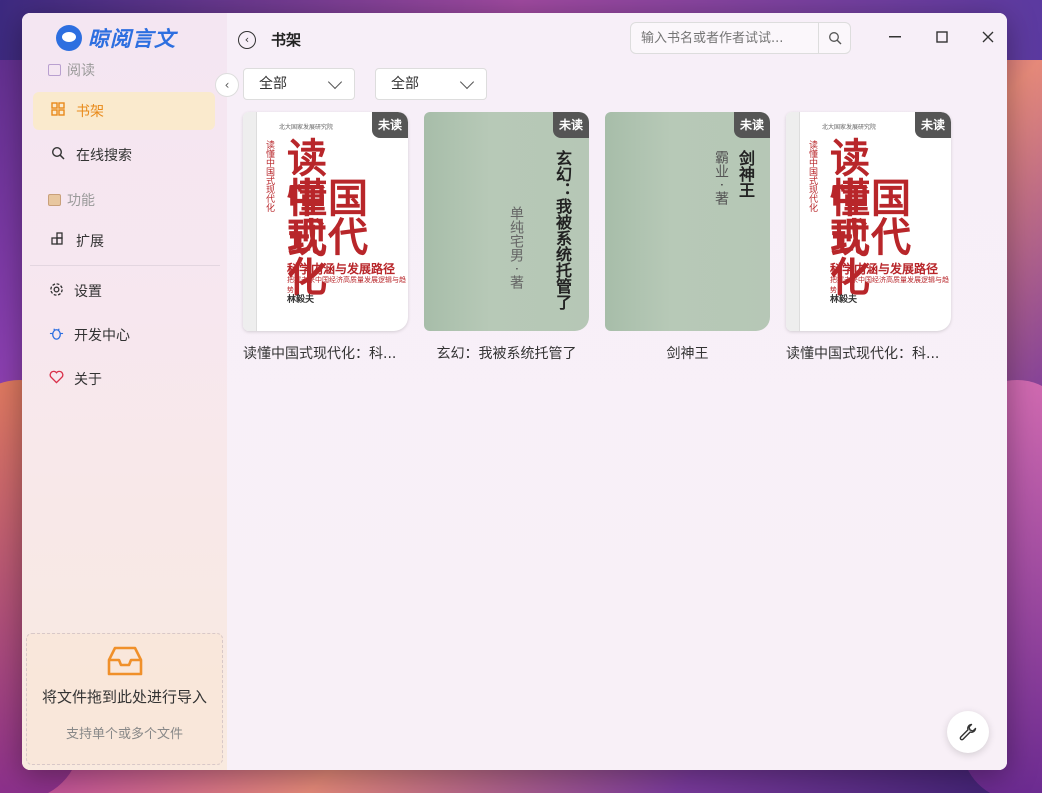 This screenshot has width=1042, height=793. I want to click on sidebar-item-label: 开发中心, so click(102, 336).